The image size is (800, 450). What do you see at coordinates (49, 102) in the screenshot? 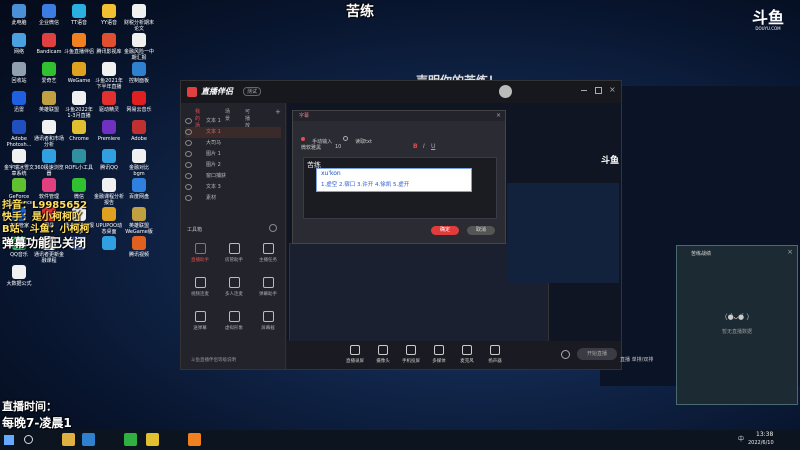
I see `desktop-icon: 英雄联盟` at bounding box center [49, 102].